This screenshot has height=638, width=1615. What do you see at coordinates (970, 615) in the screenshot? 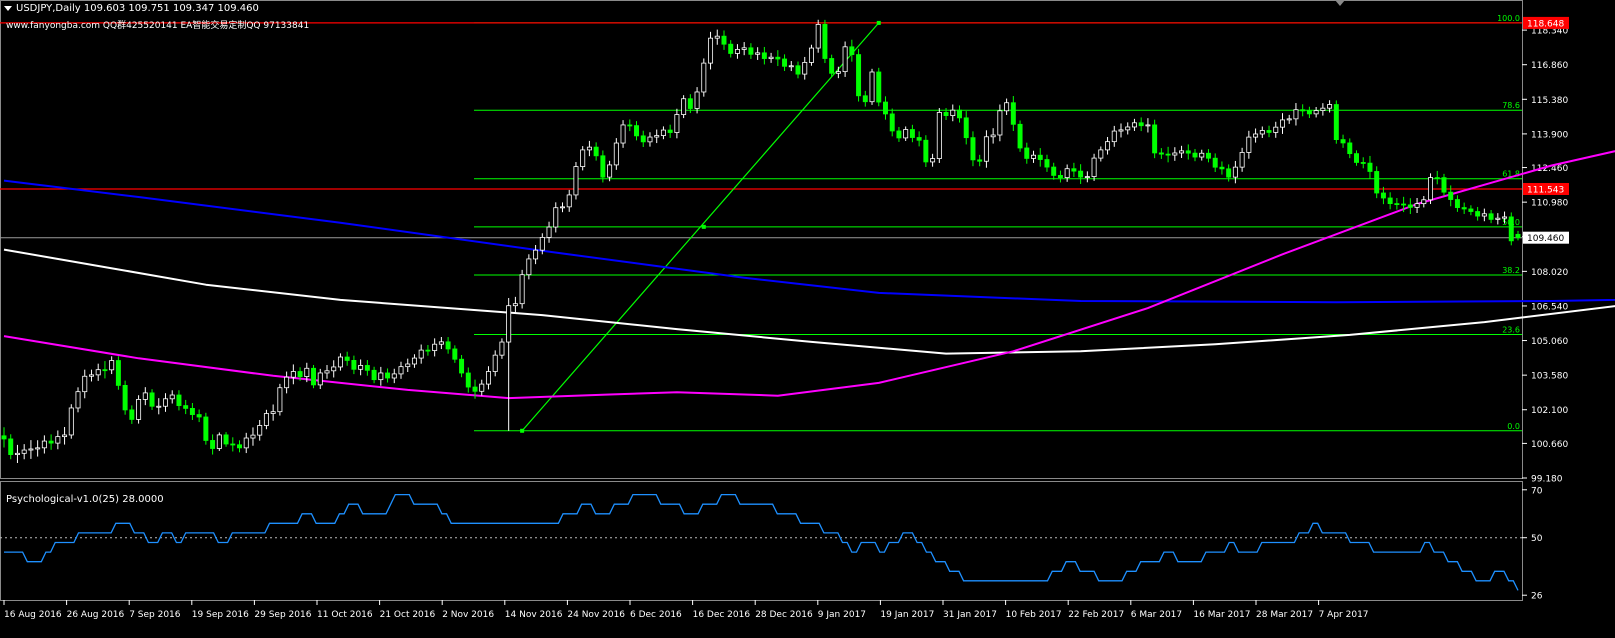
I see `time-tick-label: 31 Jan 2017` at bounding box center [970, 615].